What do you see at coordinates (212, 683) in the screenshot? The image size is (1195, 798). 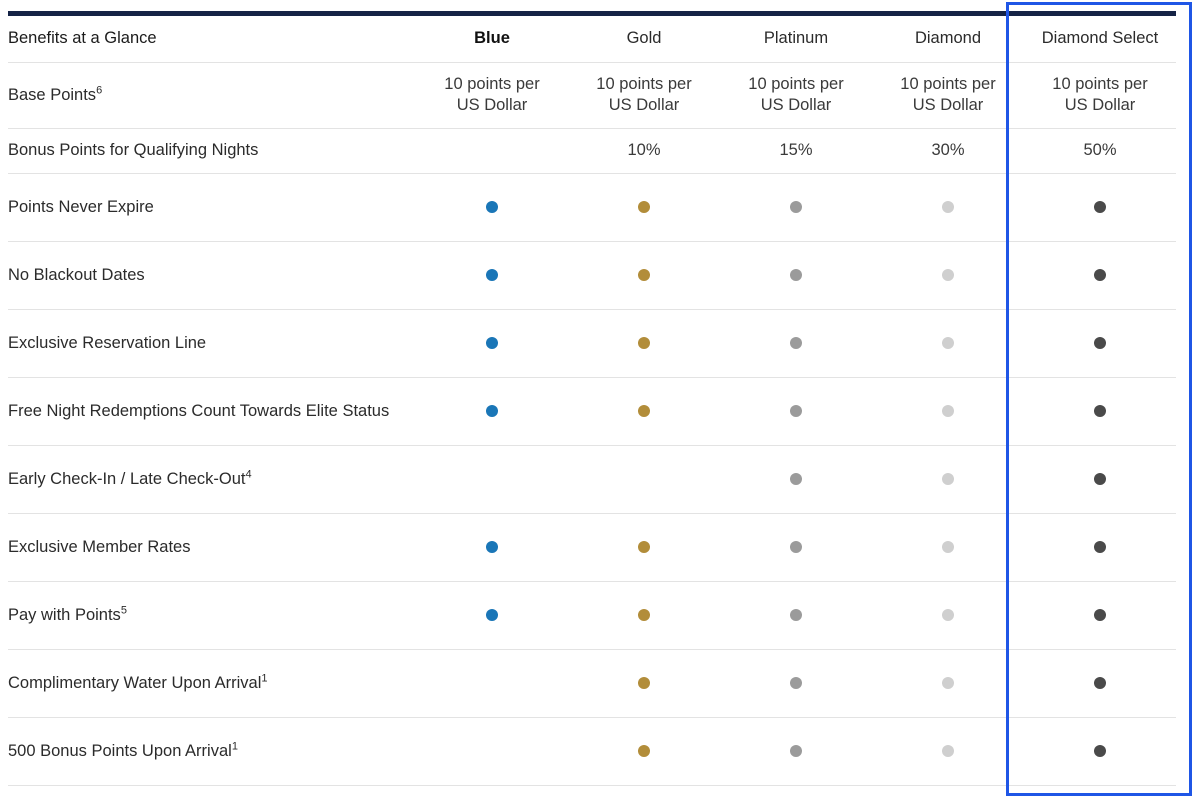 I see `benefit-label: Complimentary Water Upon Arrival1` at bounding box center [212, 683].